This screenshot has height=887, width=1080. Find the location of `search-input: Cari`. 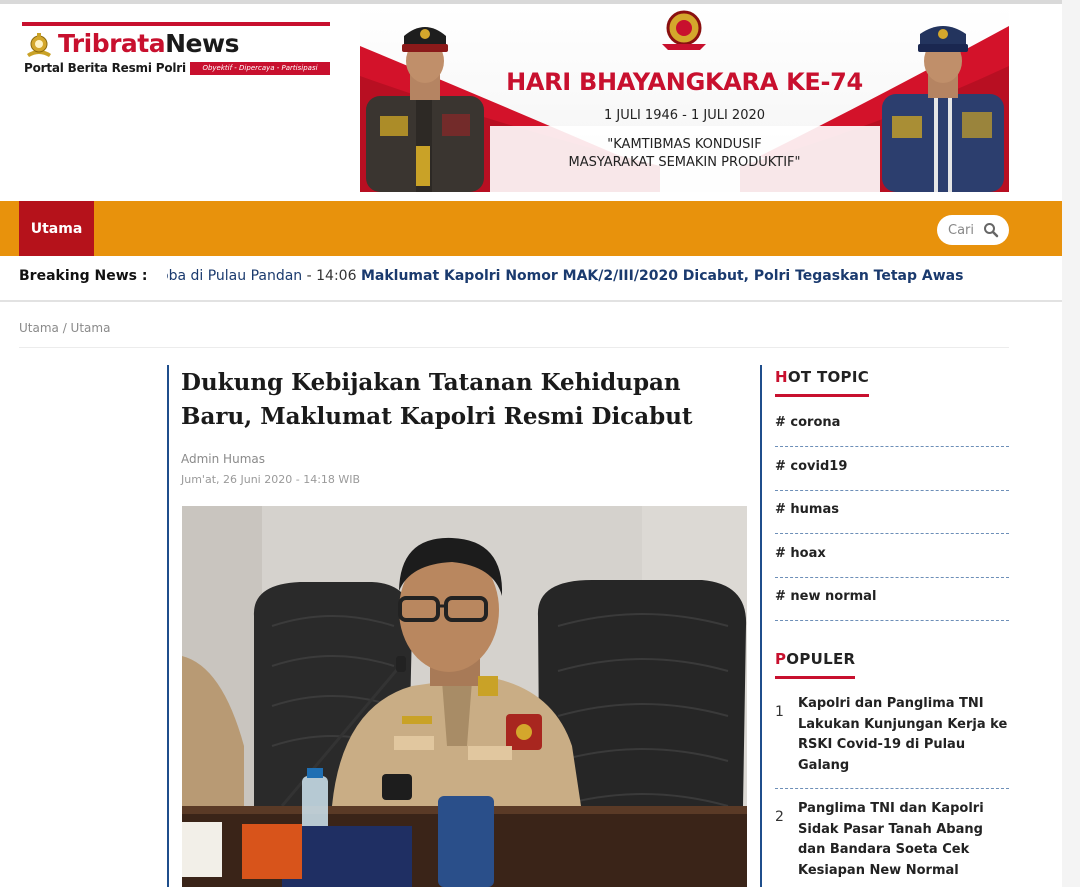

search-input: Cari is located at coordinates (973, 230).